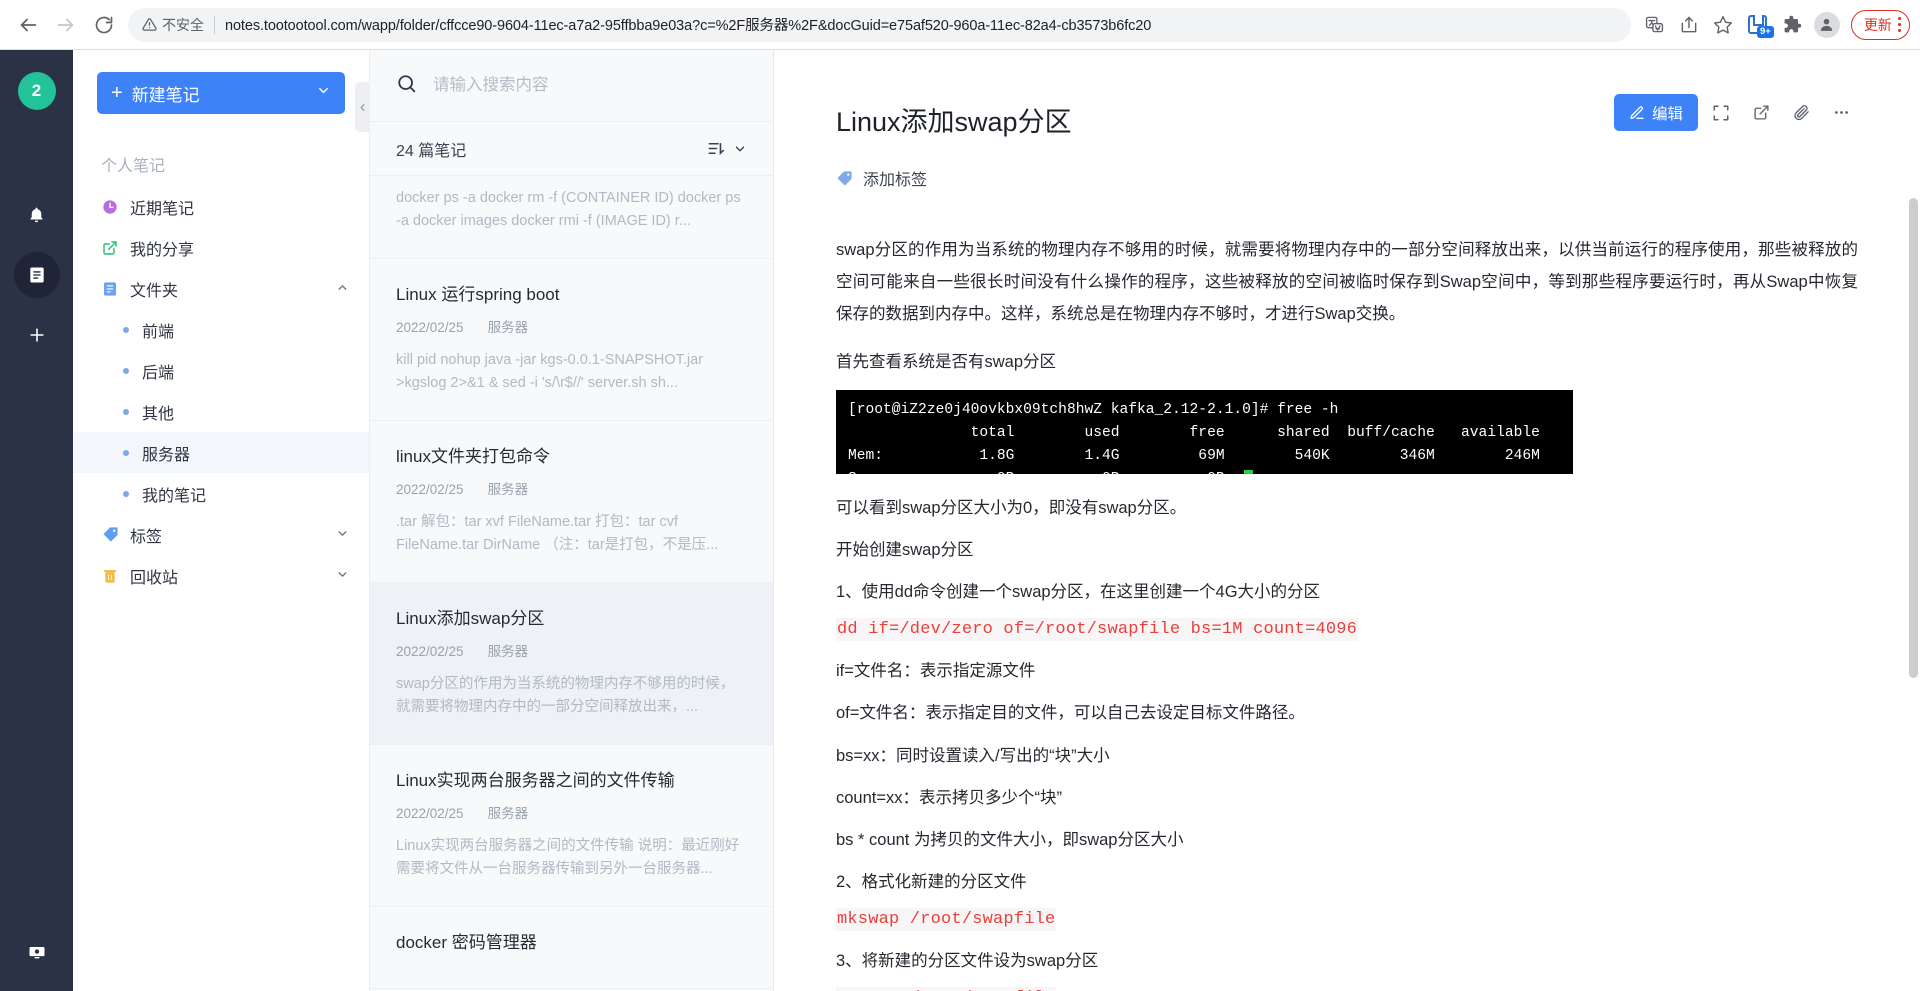 The width and height of the screenshot is (1920, 991). Describe the element at coordinates (221, 411) in the screenshot. I see `sidebar-folder-other: 其他` at that location.